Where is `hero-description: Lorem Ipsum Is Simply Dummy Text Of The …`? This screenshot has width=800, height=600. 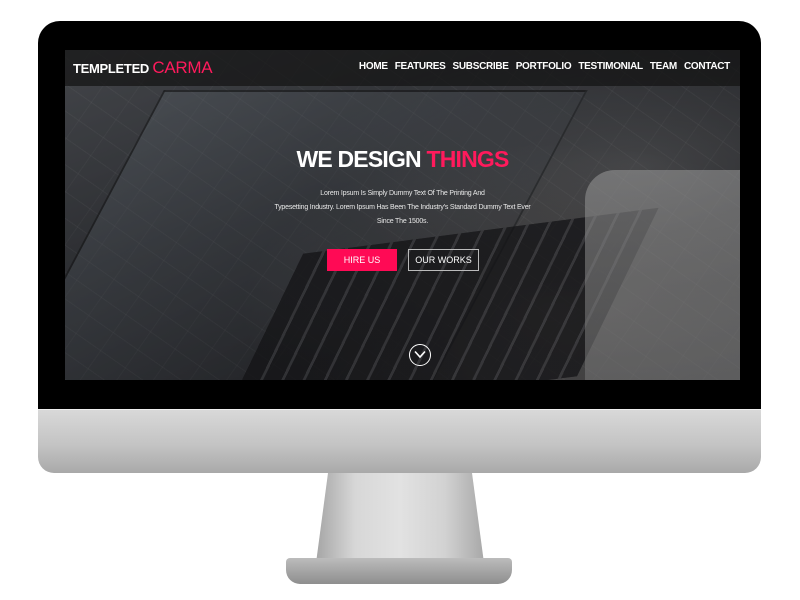
hero-description: Lorem Ipsum Is Simply Dummy Text Of The … is located at coordinates (402, 208).